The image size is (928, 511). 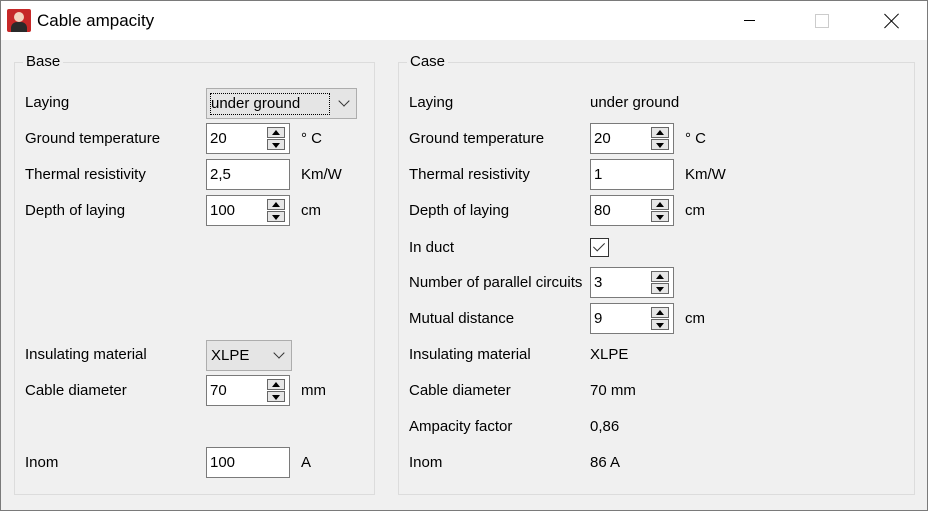 I want to click on base-cable-diameter-unit: mm, so click(x=313, y=390).